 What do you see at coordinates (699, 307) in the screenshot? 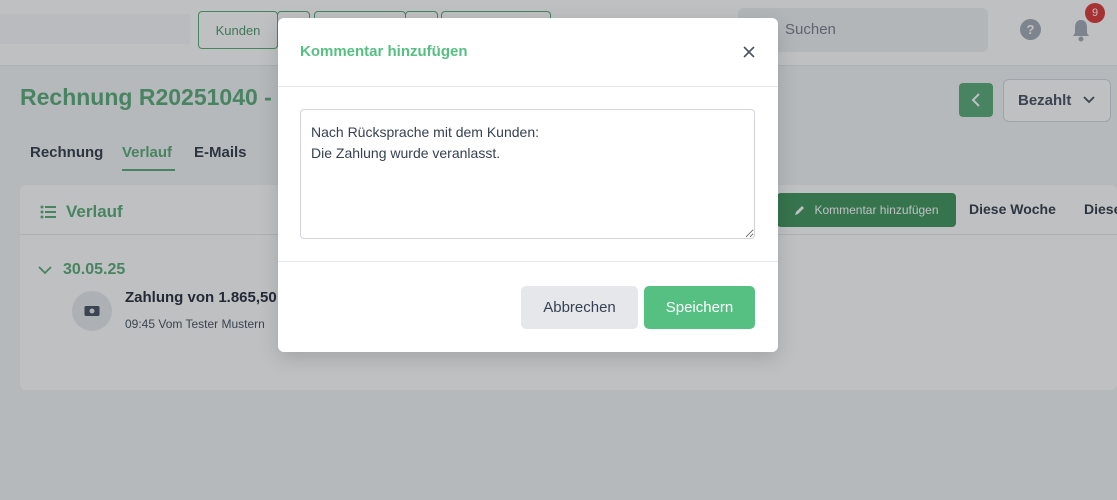
I see `save-button: Speichern` at bounding box center [699, 307].